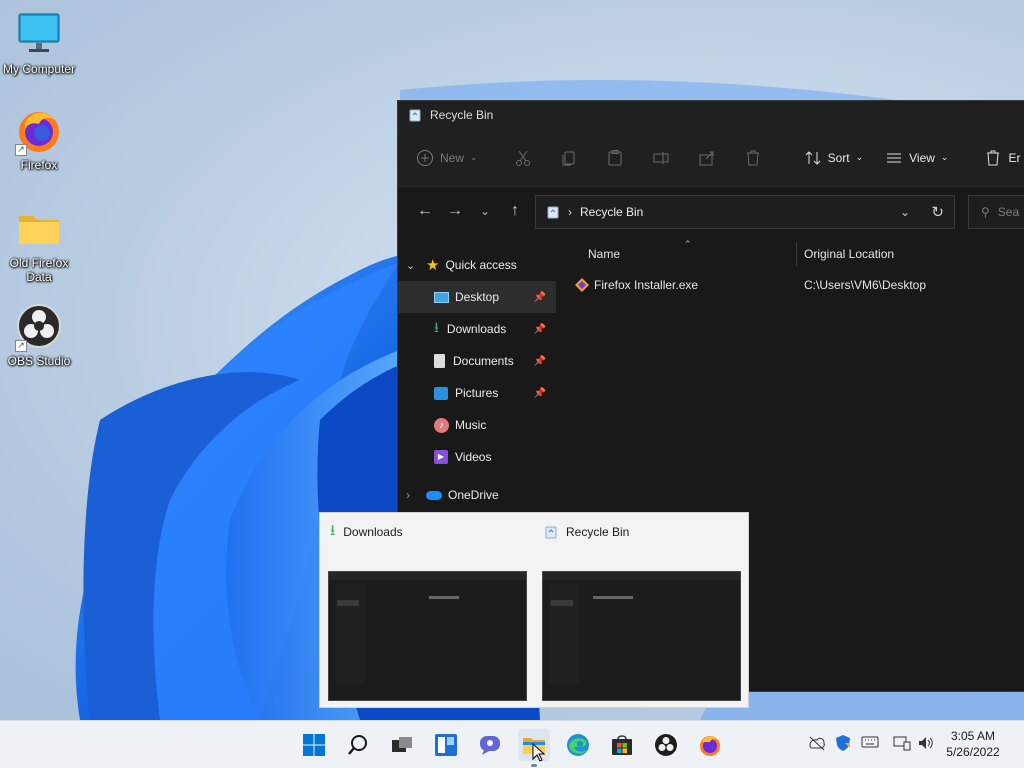  I want to click on window-titlebar: Recycle Bin, so click(711, 115).